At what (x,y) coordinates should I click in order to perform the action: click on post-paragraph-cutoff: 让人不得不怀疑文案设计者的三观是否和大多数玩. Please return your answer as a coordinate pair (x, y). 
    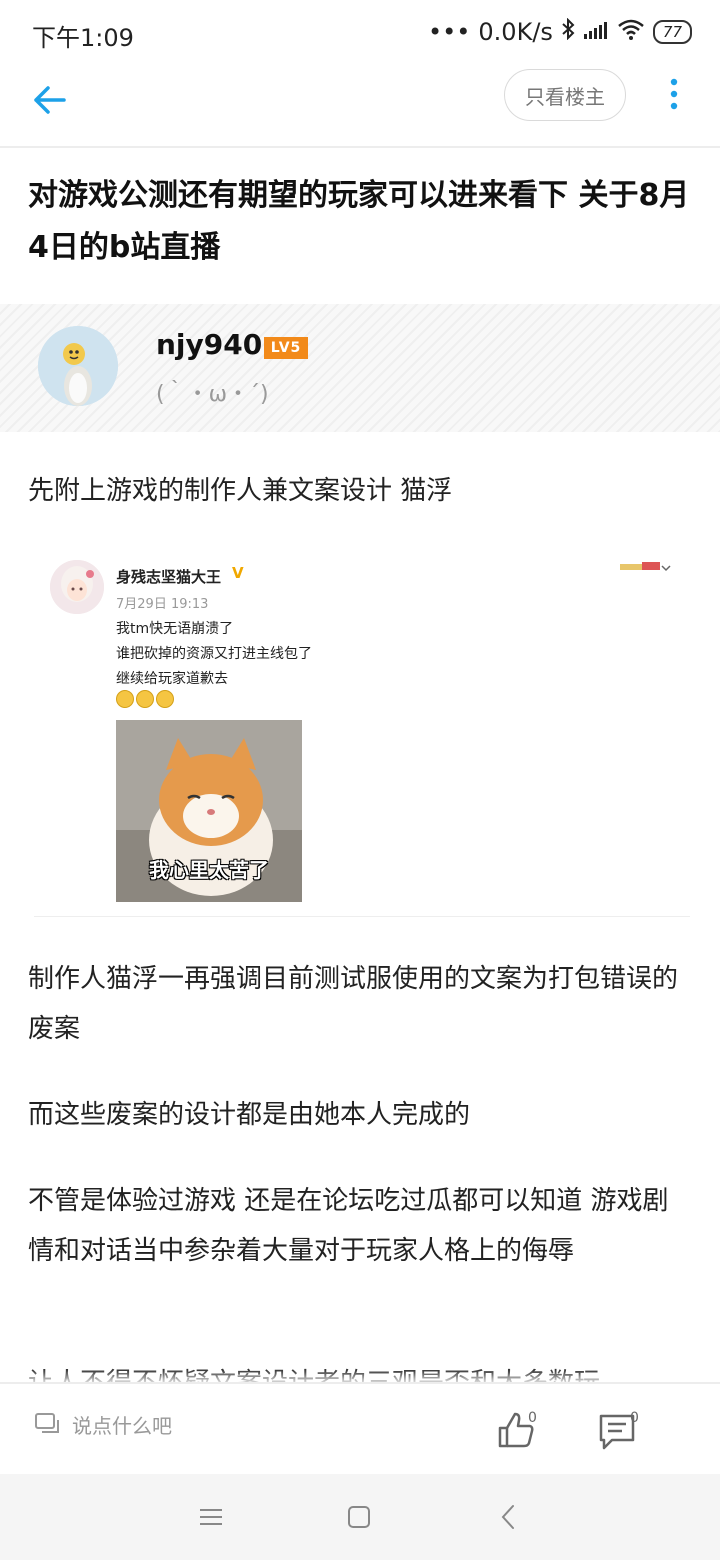
    Looking at the image, I should click on (360, 1370).